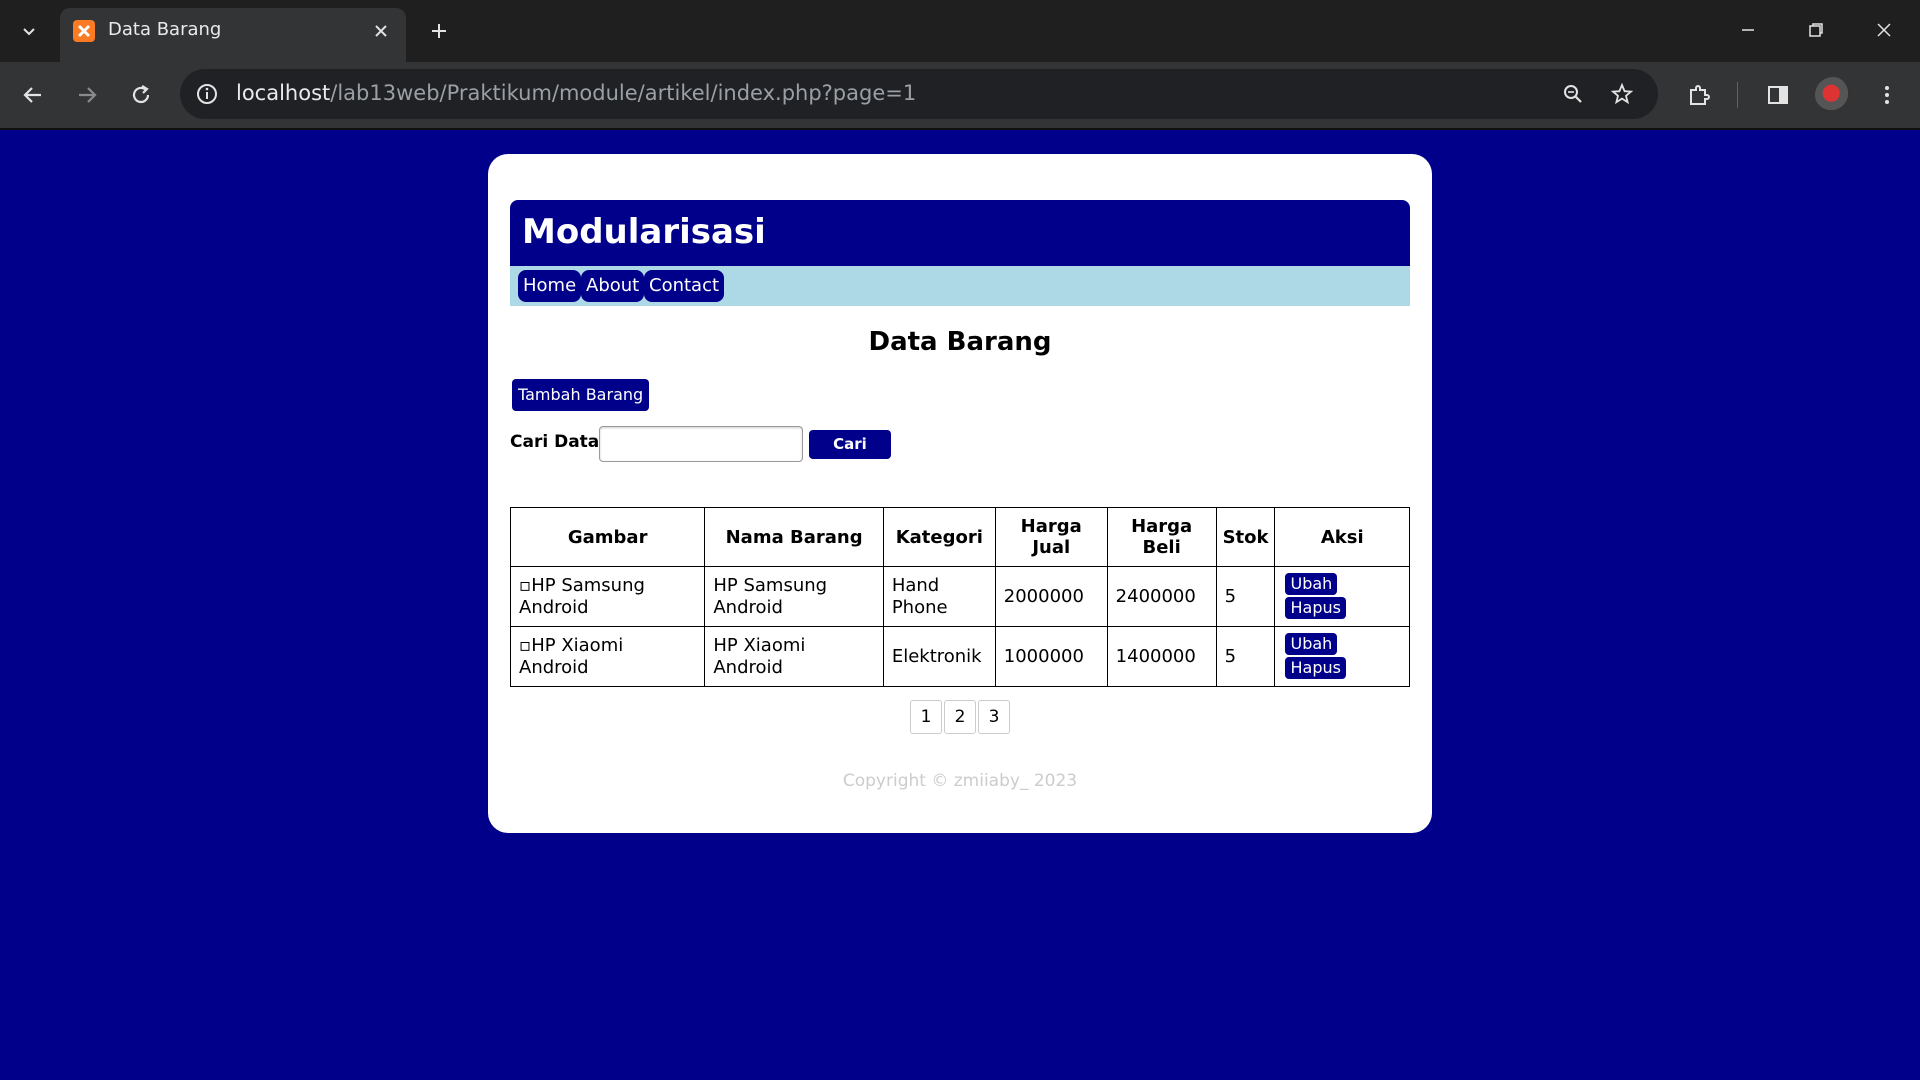 The image size is (1920, 1080). Describe the element at coordinates (960, 342) in the screenshot. I see `page-title: Data Barang` at that location.